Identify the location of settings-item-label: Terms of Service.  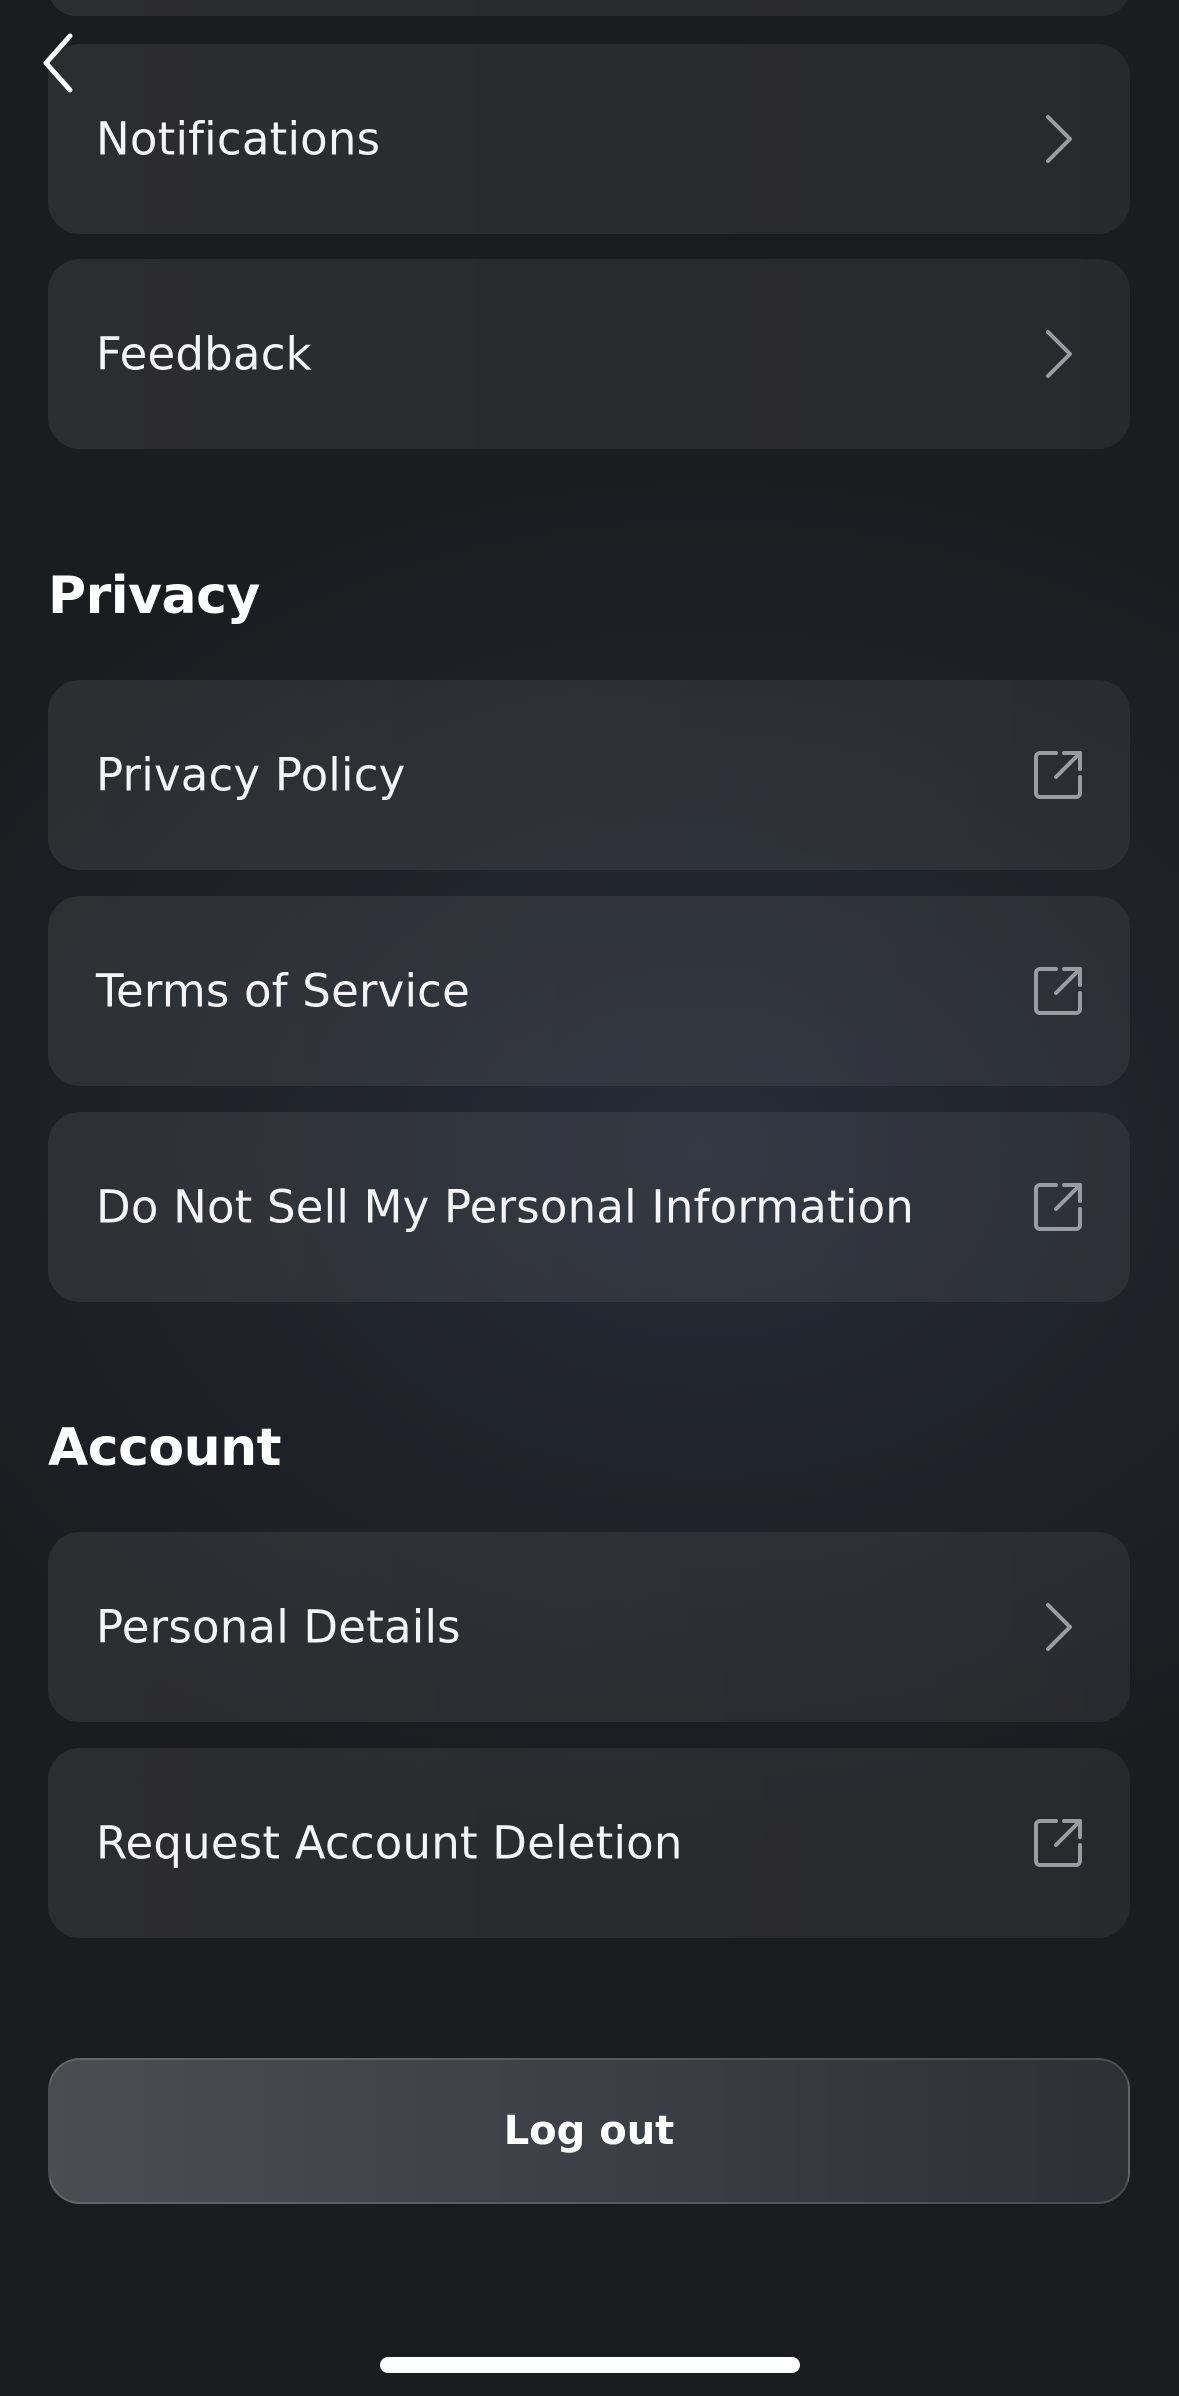
(283, 991).